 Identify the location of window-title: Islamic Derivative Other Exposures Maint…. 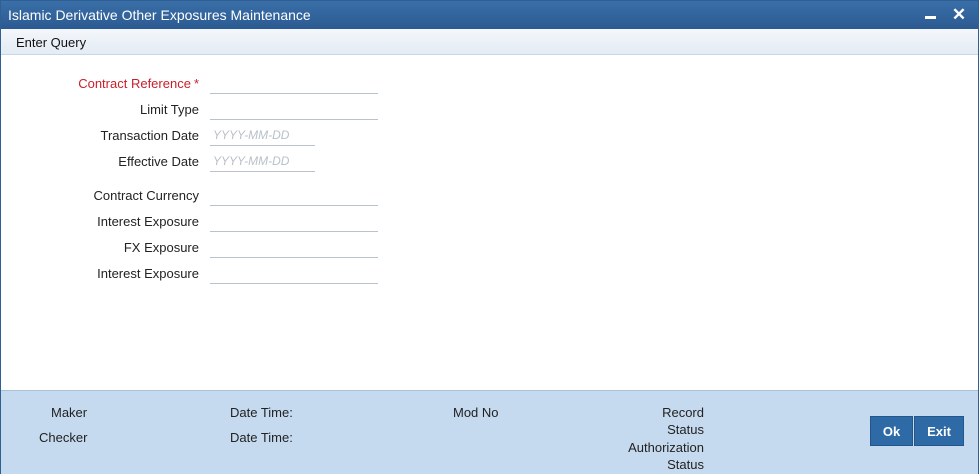
(159, 15).